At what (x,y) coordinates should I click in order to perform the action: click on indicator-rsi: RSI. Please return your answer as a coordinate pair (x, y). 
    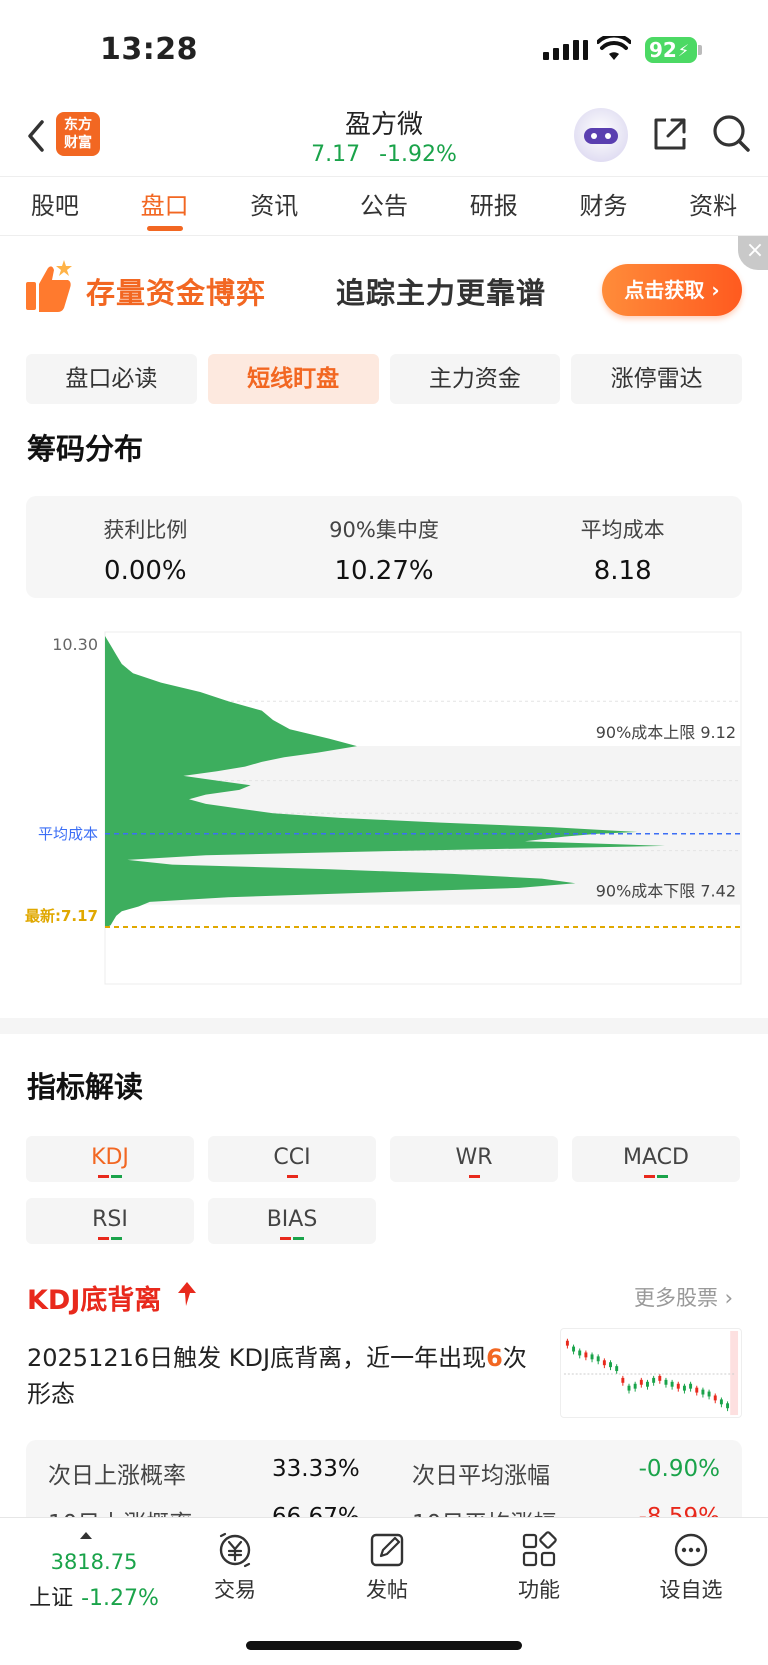
    Looking at the image, I should click on (110, 1221).